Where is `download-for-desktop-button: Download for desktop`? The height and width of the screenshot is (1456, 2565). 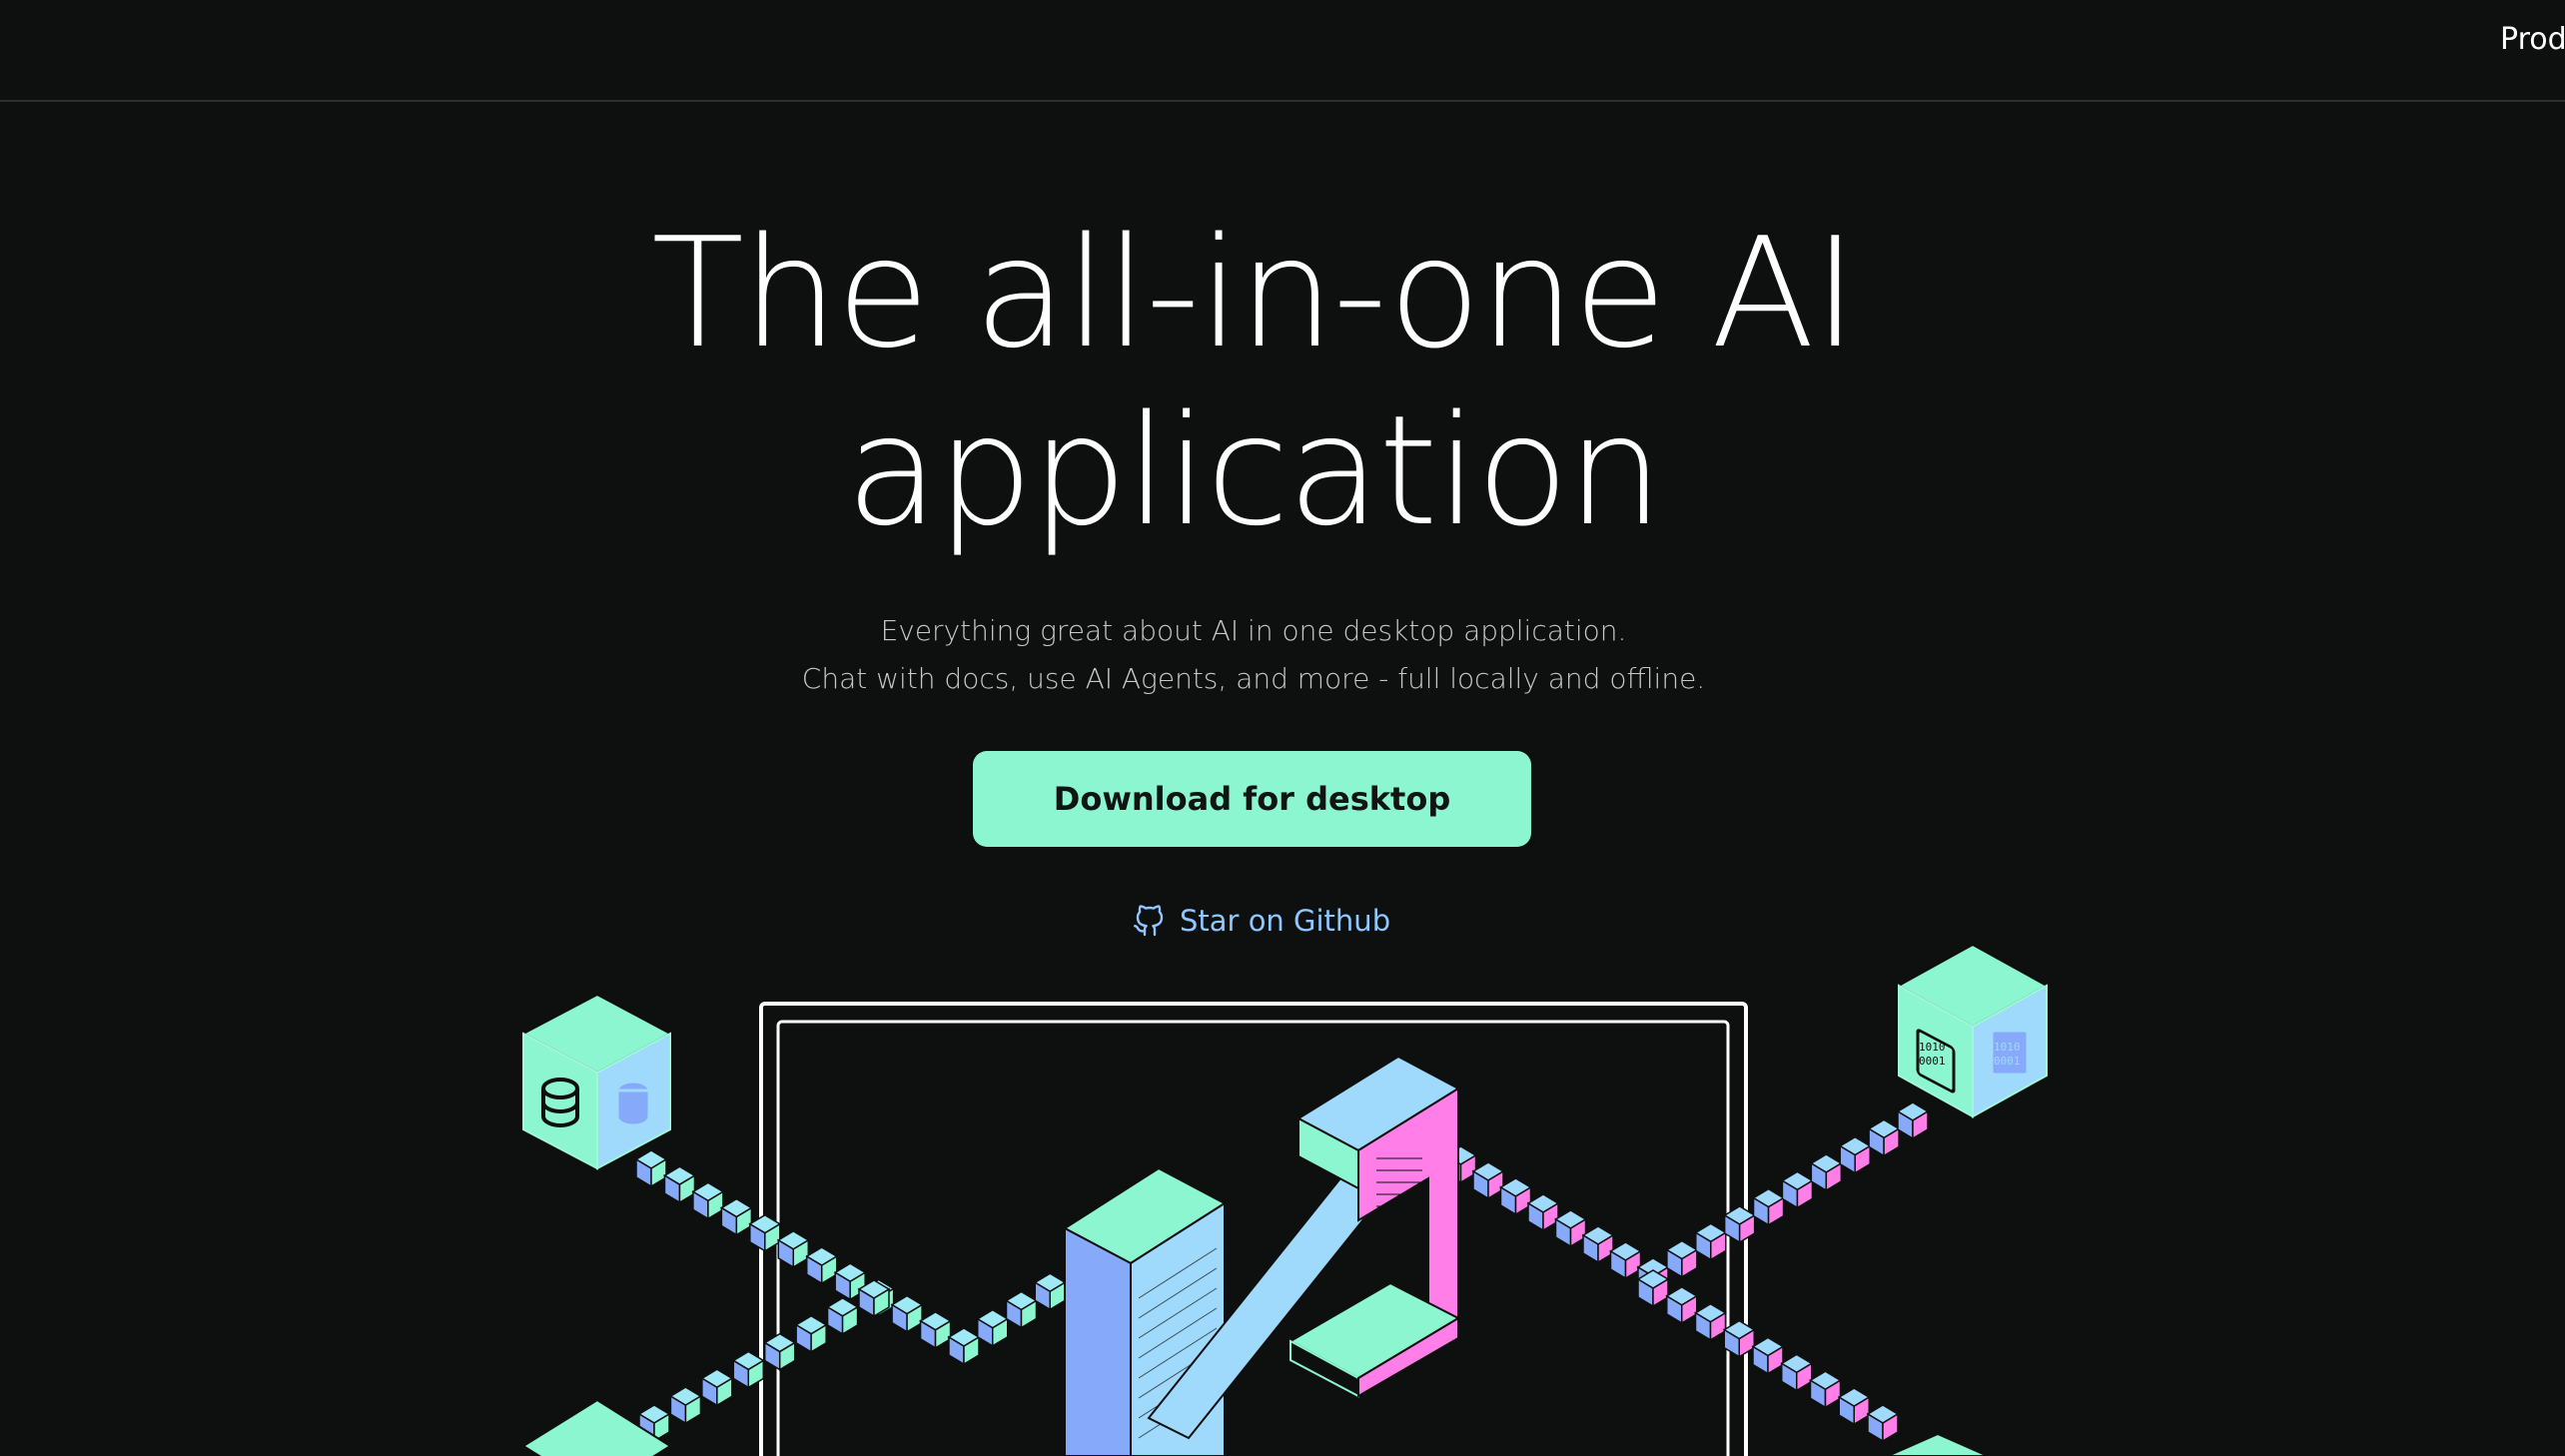 download-for-desktop-button: Download for desktop is located at coordinates (1252, 799).